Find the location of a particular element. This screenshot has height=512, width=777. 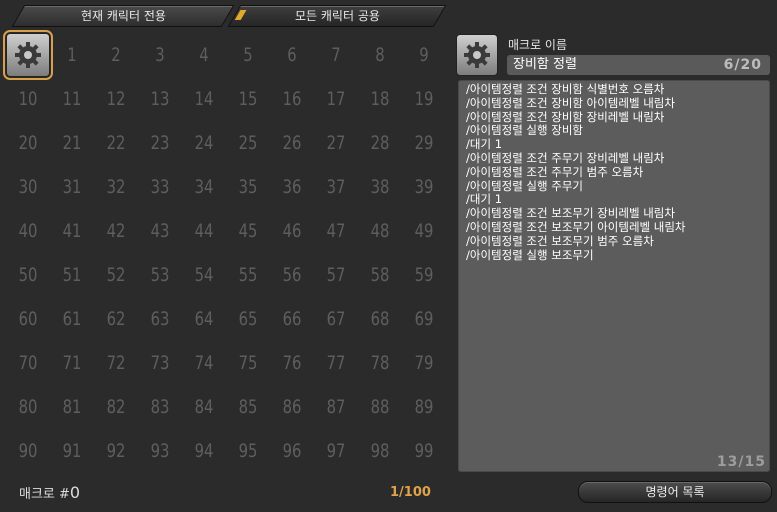

macro-slot-22: 22 is located at coordinates (116, 143).